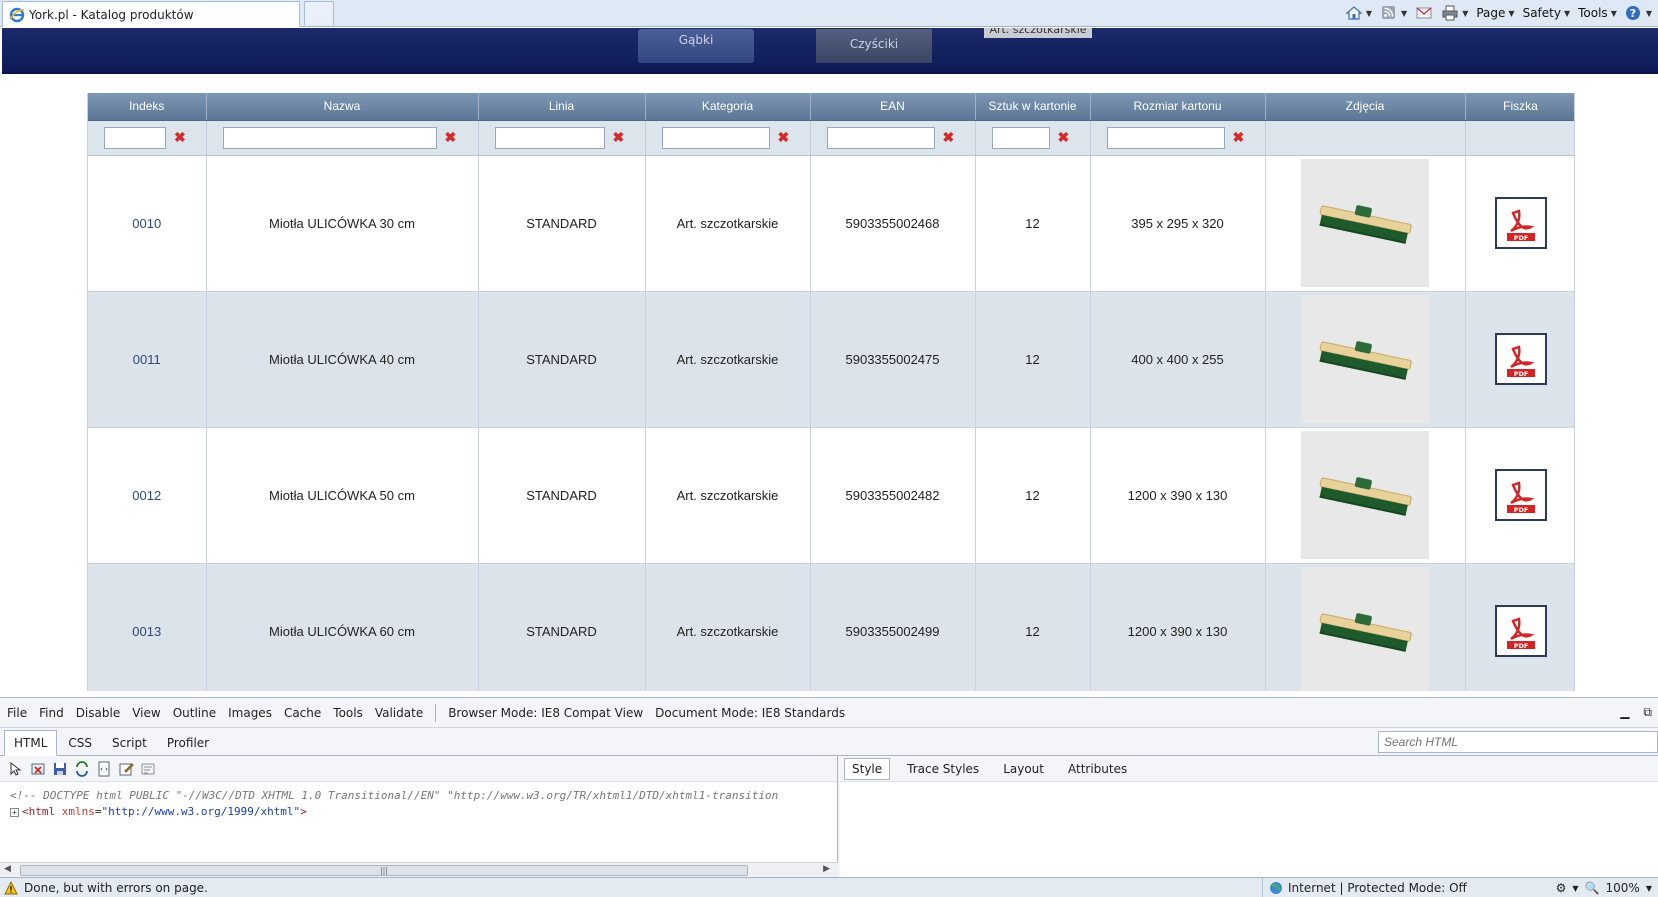 Image resolution: width=1658 pixels, height=897 pixels. Describe the element at coordinates (60, 769) in the screenshot. I see `save-icon` at that location.